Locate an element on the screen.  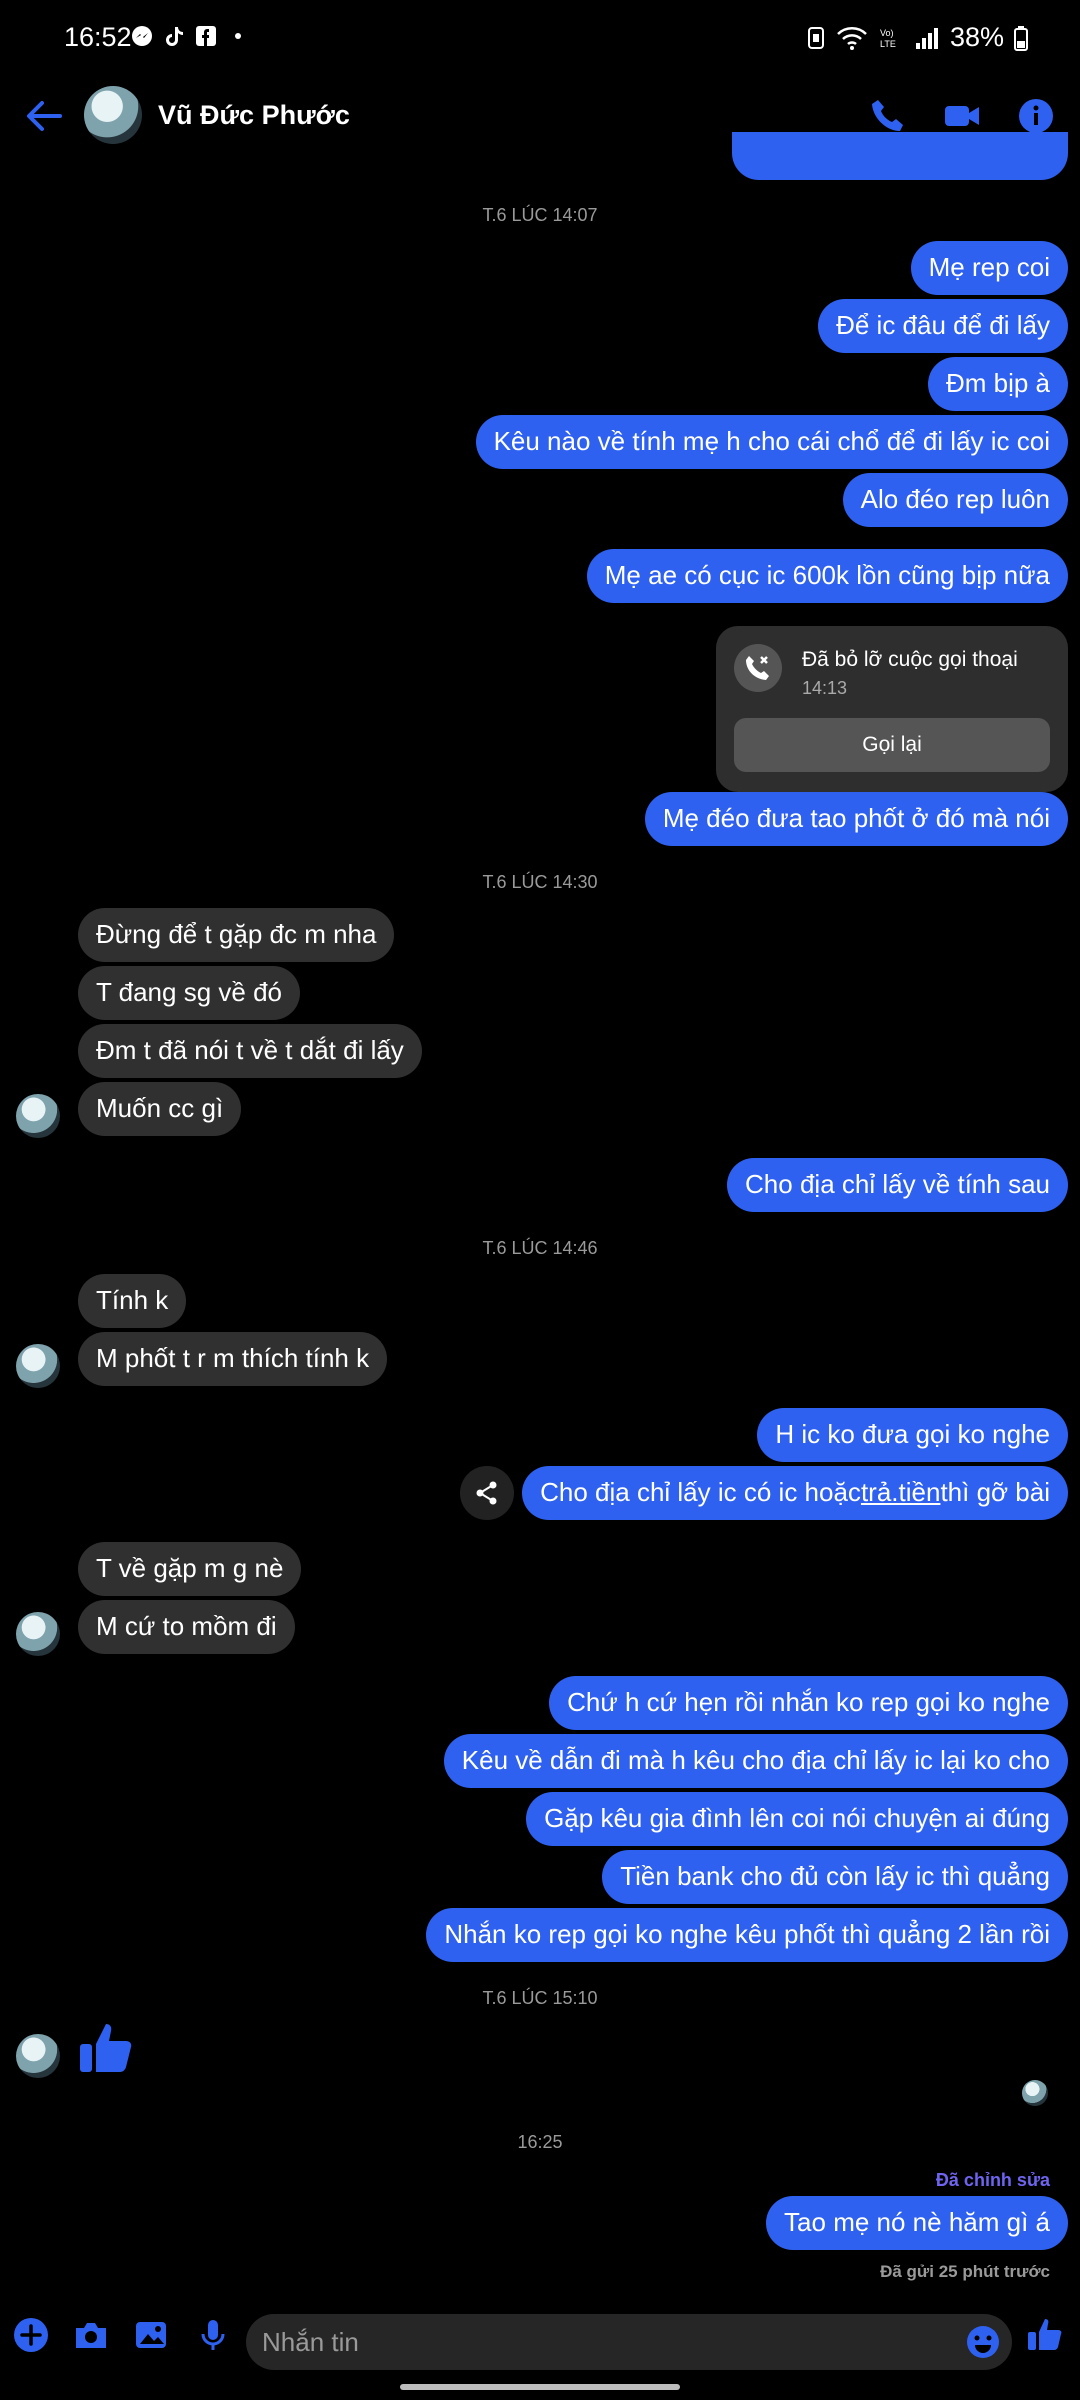
messenger-icon is located at coordinates (142, 36).